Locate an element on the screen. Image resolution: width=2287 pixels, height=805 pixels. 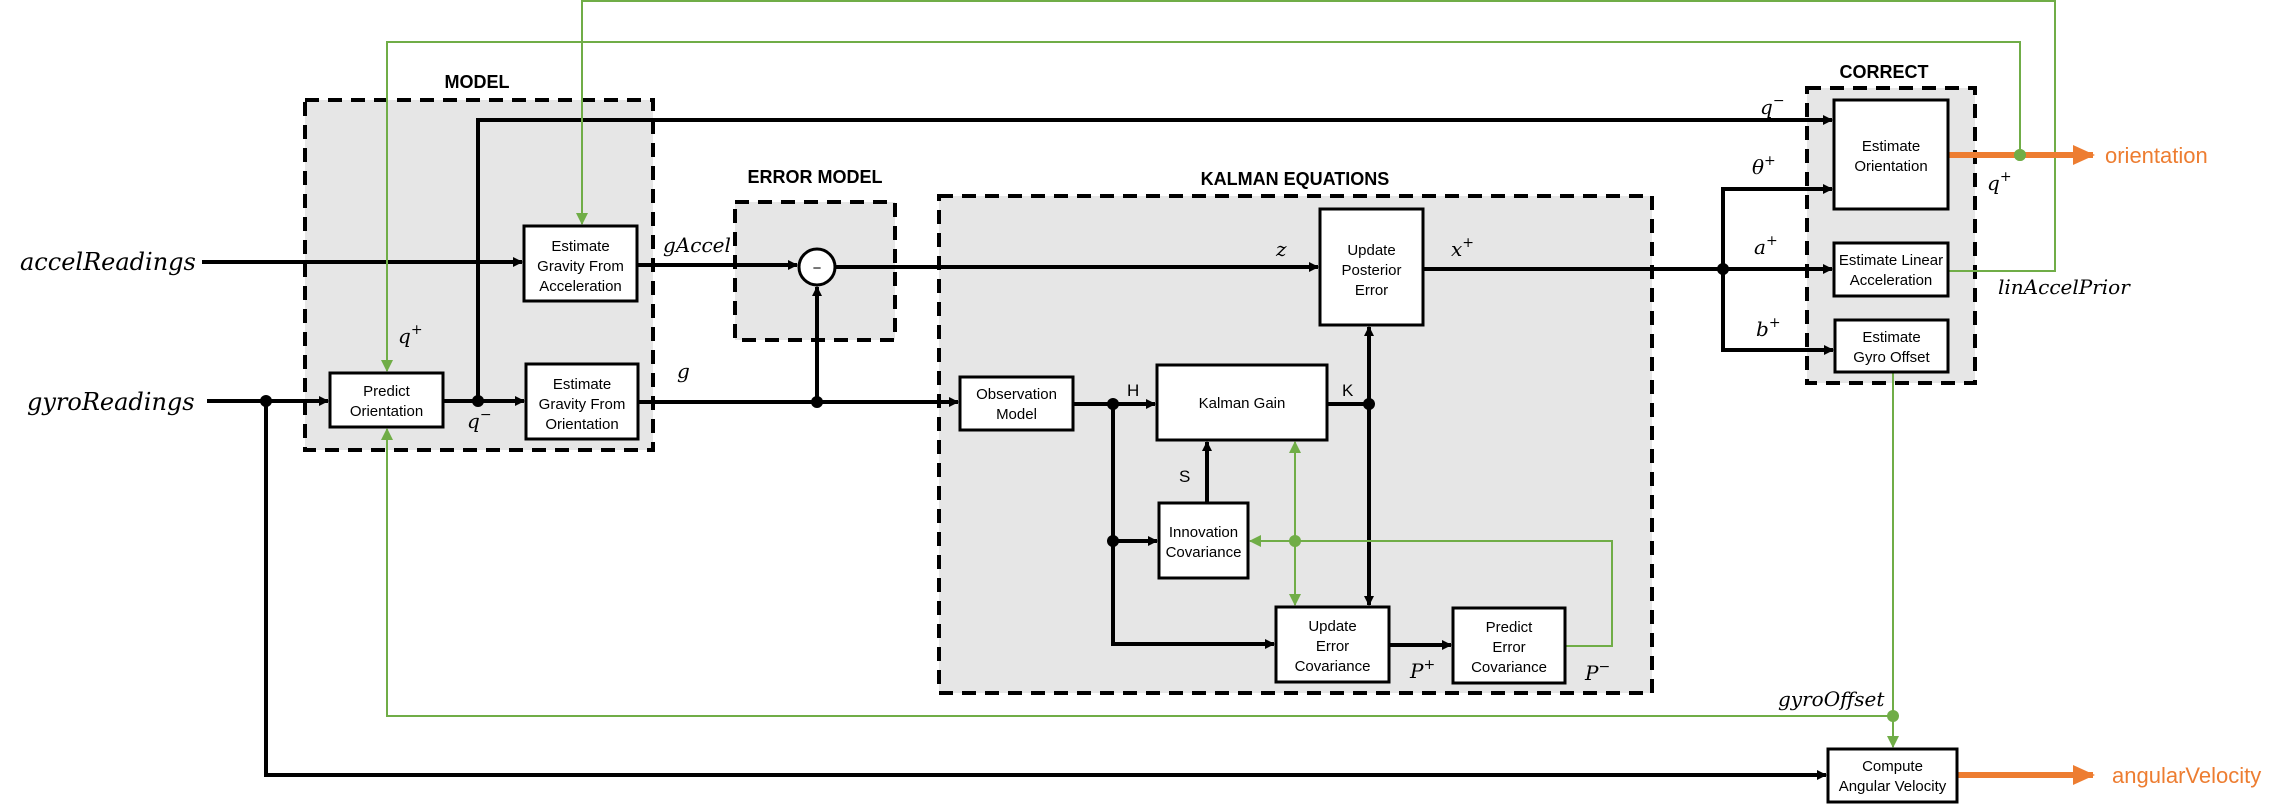
estimate-gyro-offset-line-2: Gyro Offset is located at coordinates (1891, 357).